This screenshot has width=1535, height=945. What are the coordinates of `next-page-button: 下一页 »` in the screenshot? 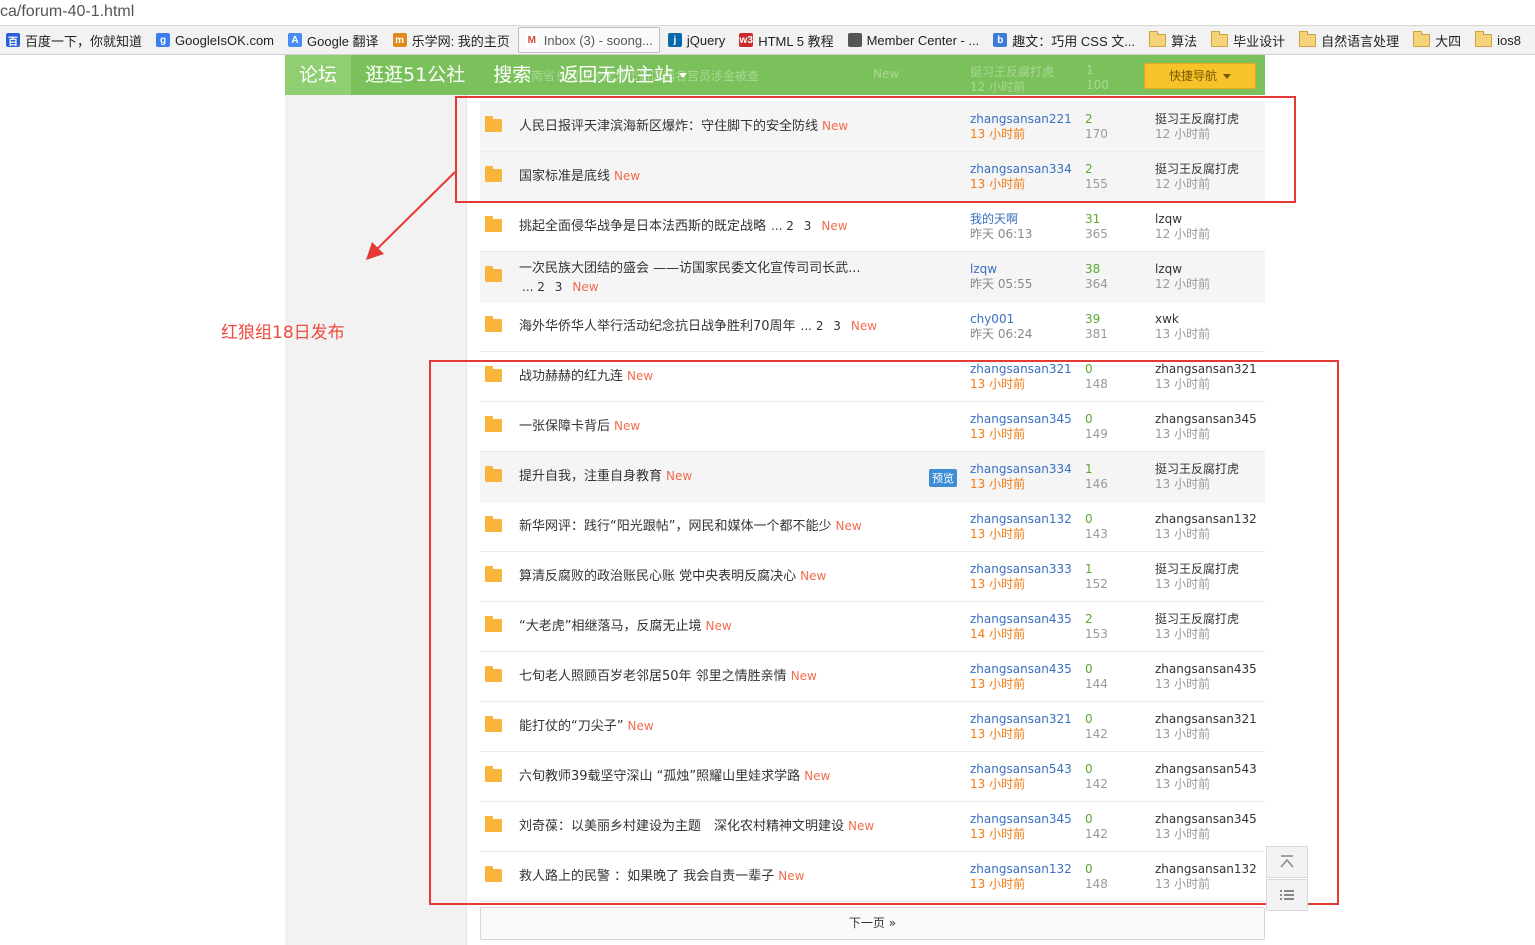 It's located at (872, 923).